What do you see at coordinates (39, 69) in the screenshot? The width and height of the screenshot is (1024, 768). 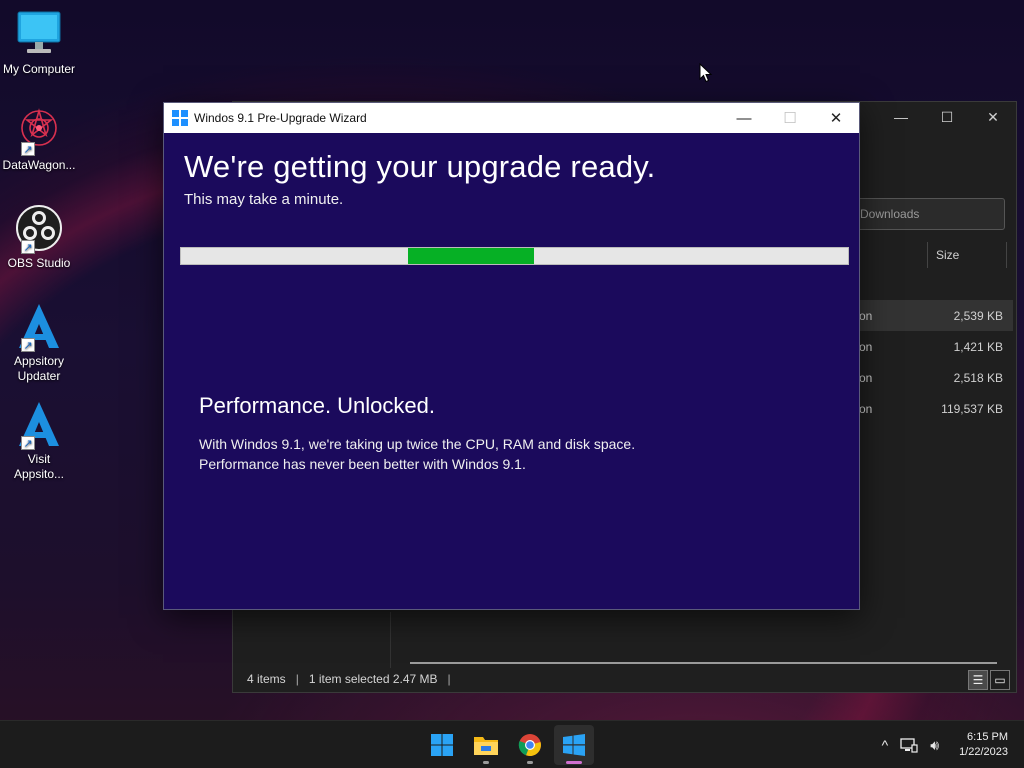 I see `desktop-icon-label: My Computer` at bounding box center [39, 69].